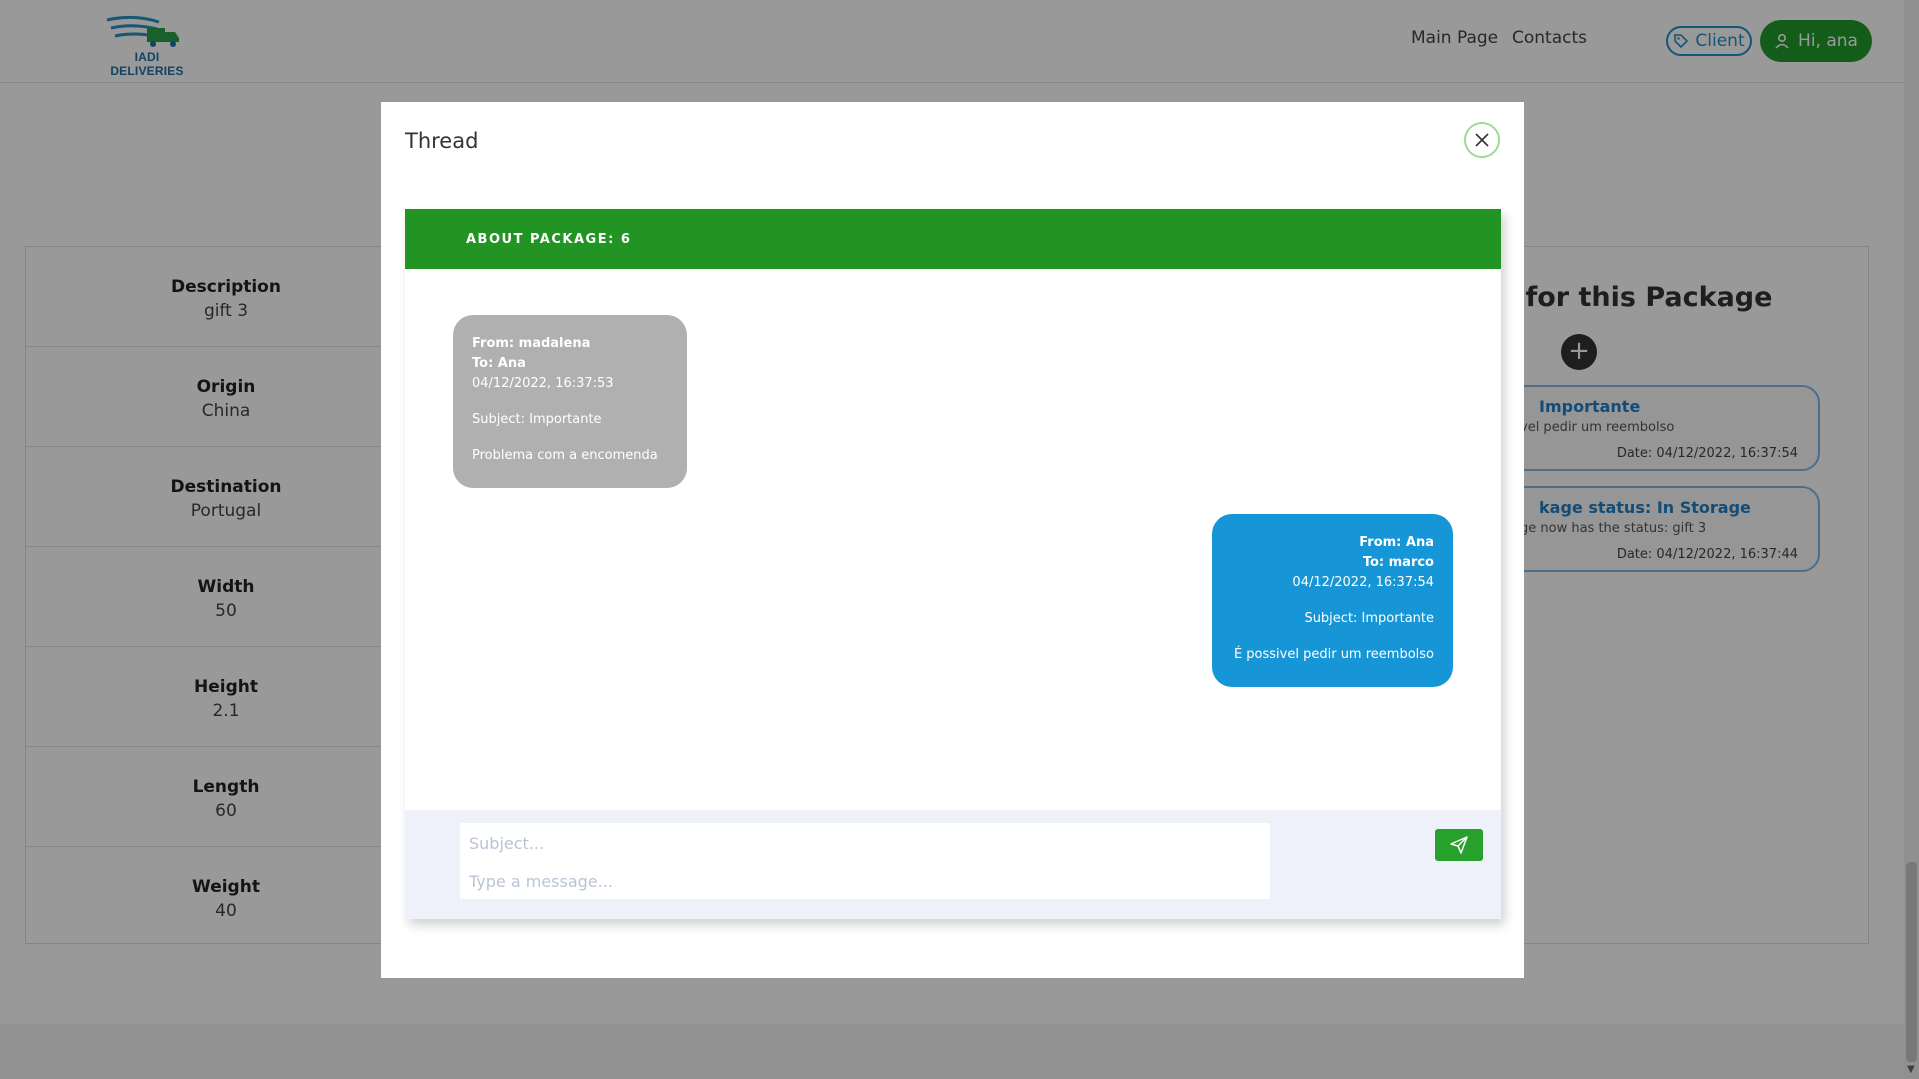  Describe the element at coordinates (442, 141) in the screenshot. I see `modal-title: Thread` at that location.